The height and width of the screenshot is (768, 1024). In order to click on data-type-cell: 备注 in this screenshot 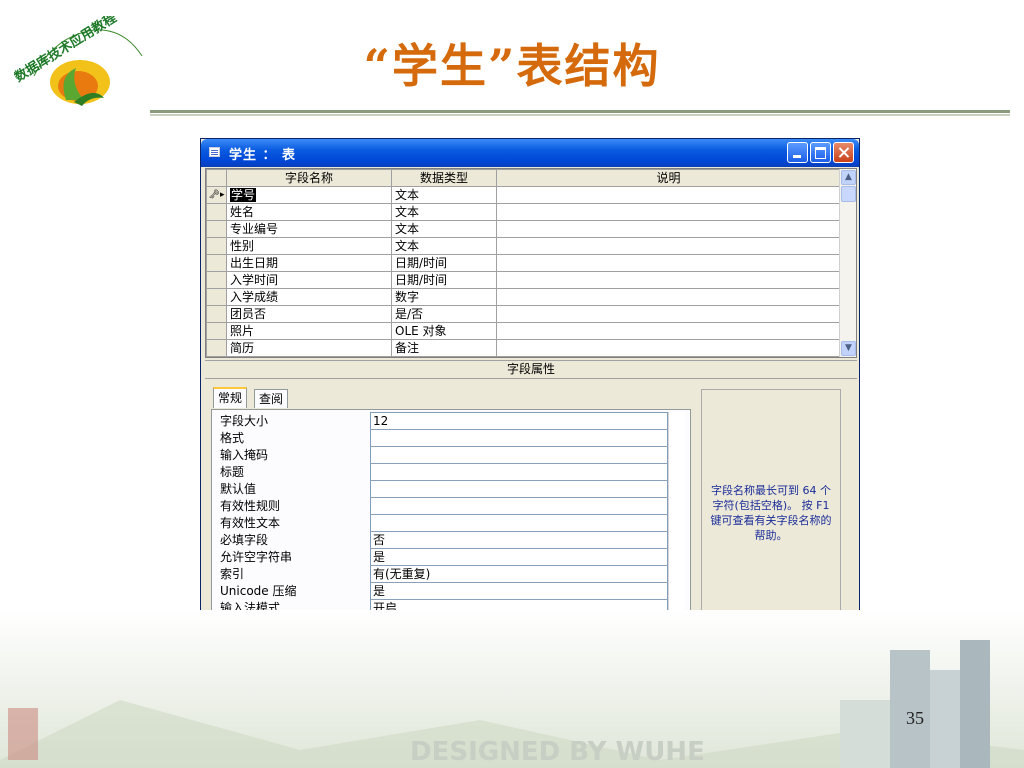, I will do `click(444, 348)`.